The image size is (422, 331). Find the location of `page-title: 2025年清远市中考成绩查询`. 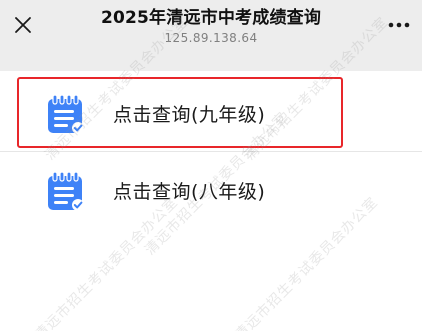

page-title: 2025年清远市中考成绩查询 is located at coordinates (211, 17).